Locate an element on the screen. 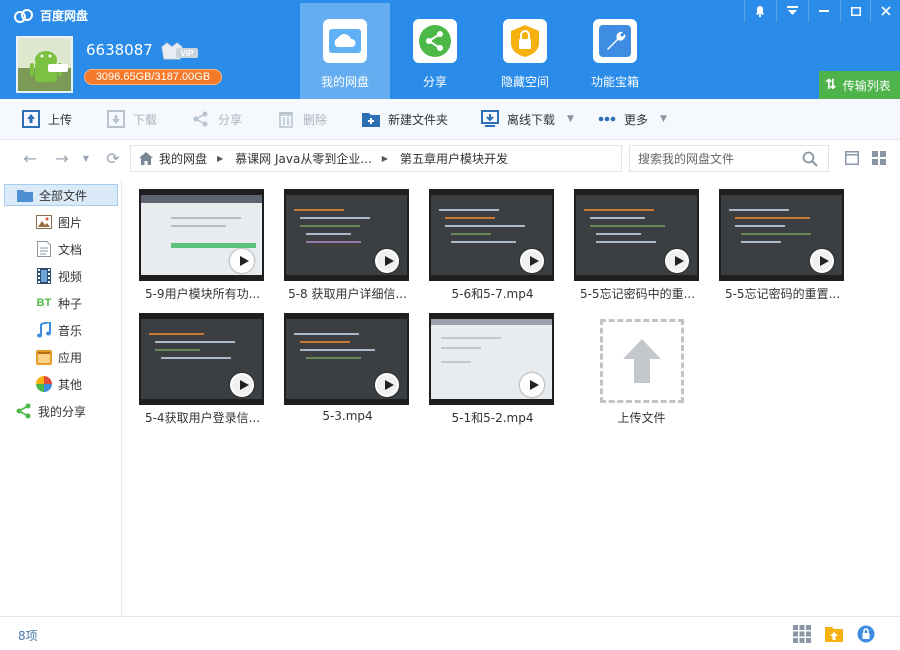 Image resolution: width=900 pixels, height=650 pixels. sidebar-item-music: 音乐 is located at coordinates (59, 330).